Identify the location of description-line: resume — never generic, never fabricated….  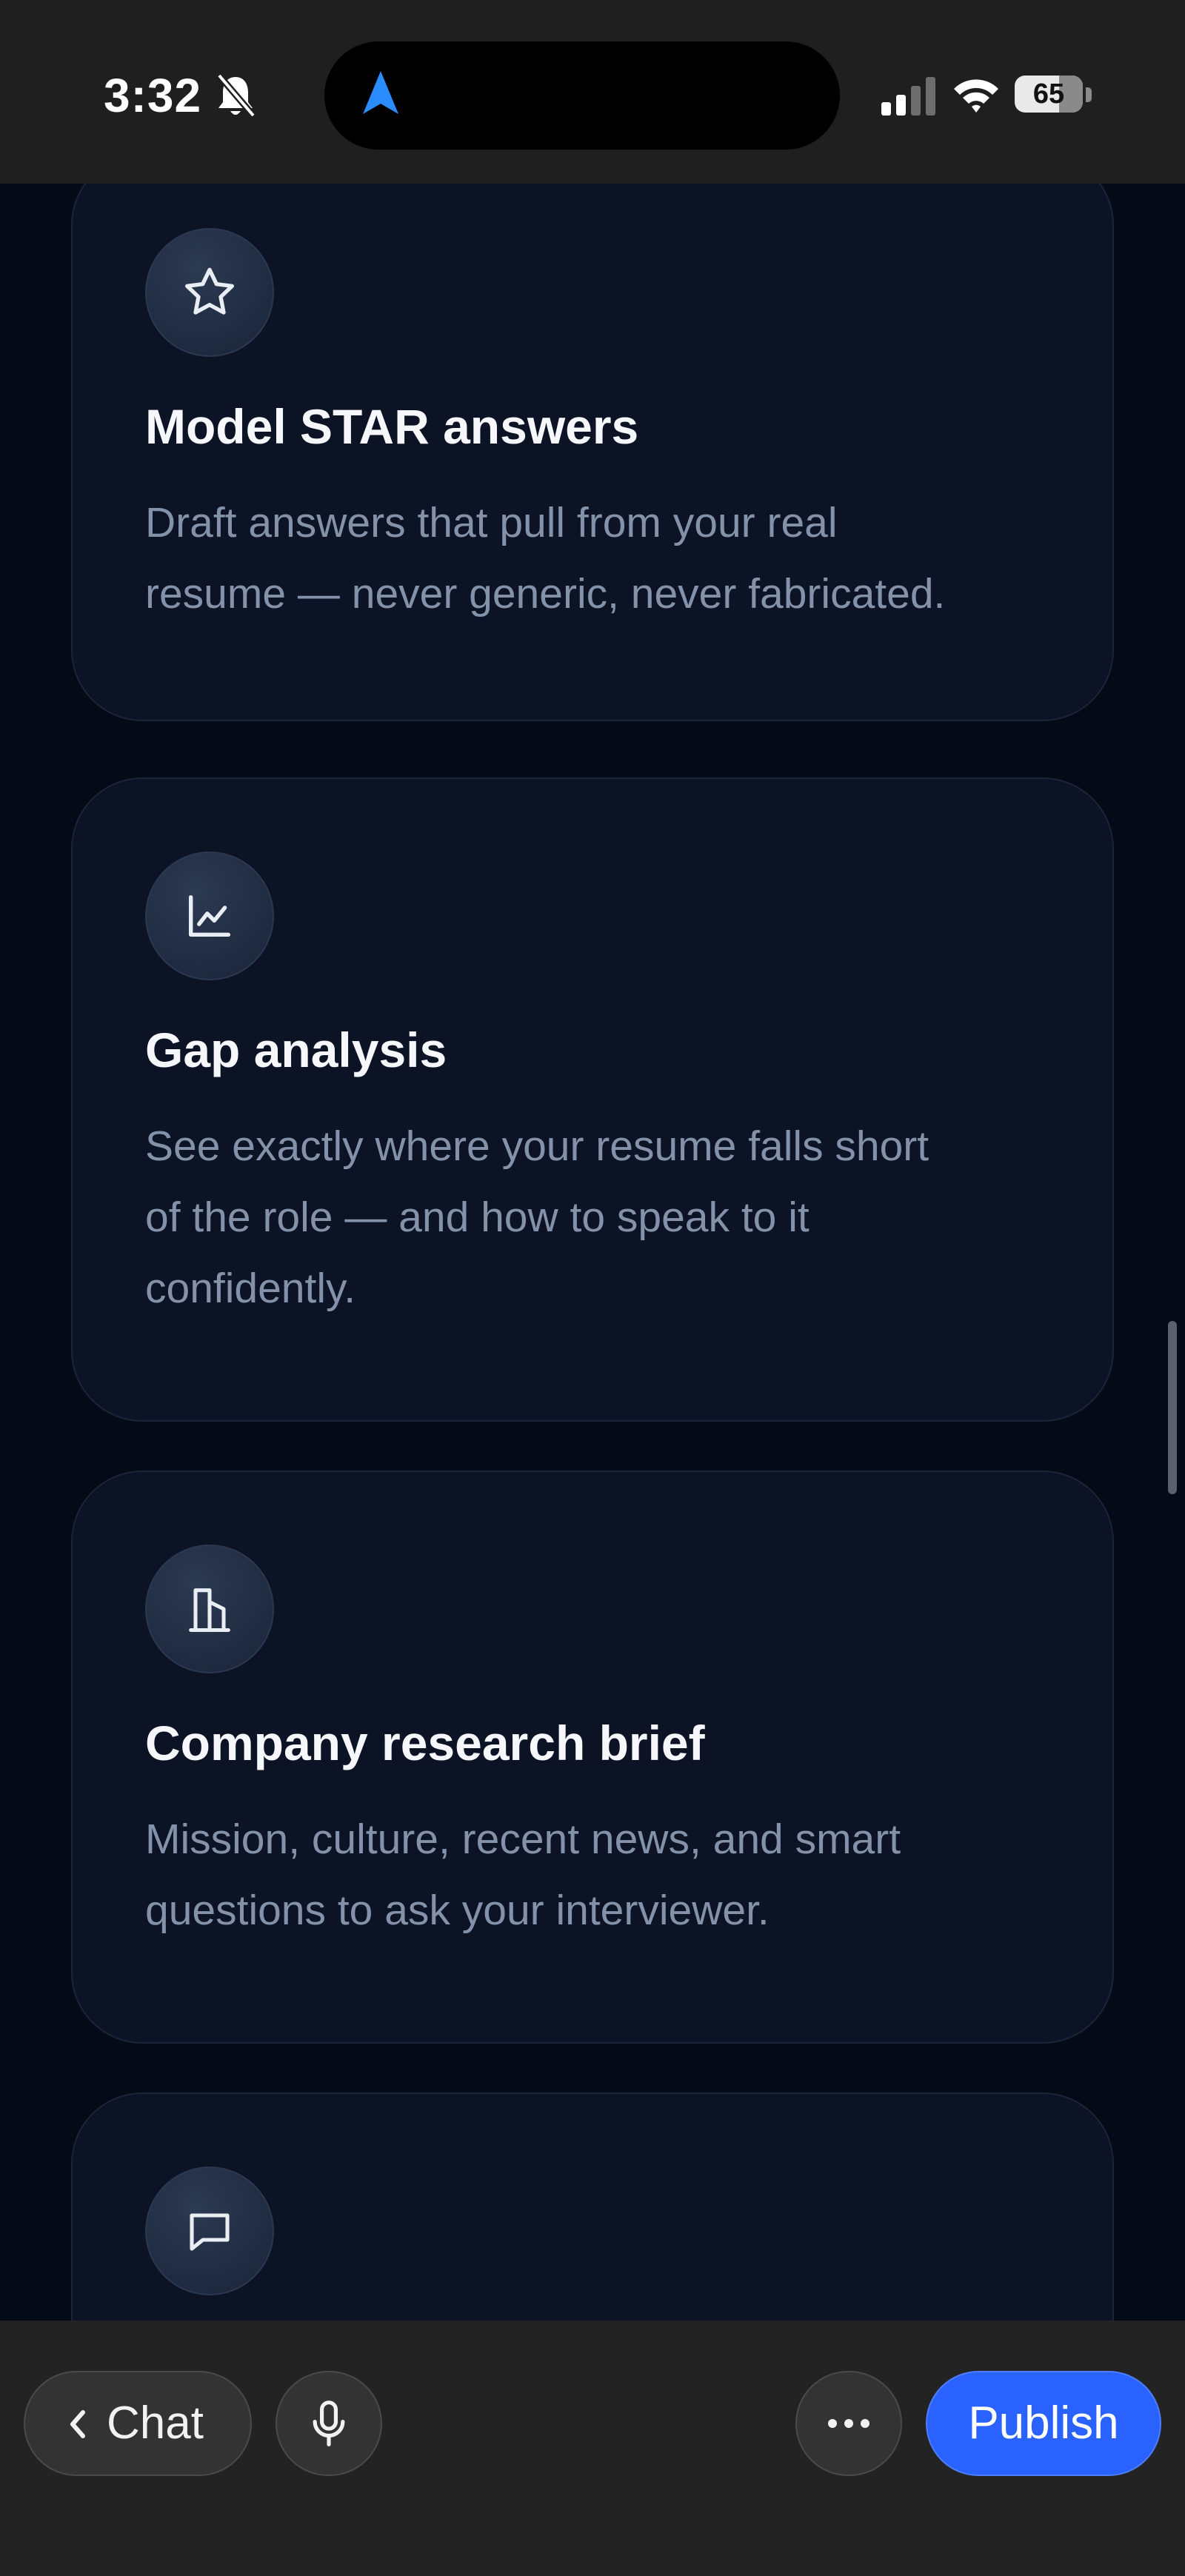
(545, 594).